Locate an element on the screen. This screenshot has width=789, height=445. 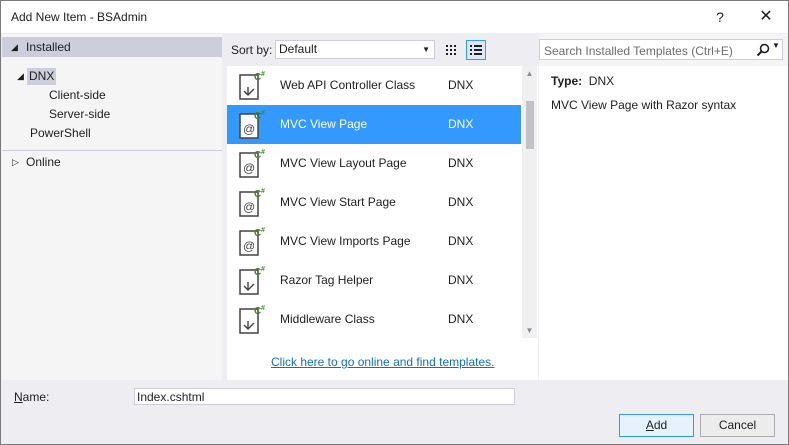
sort-by-select: Default ▼ is located at coordinates (355, 49).